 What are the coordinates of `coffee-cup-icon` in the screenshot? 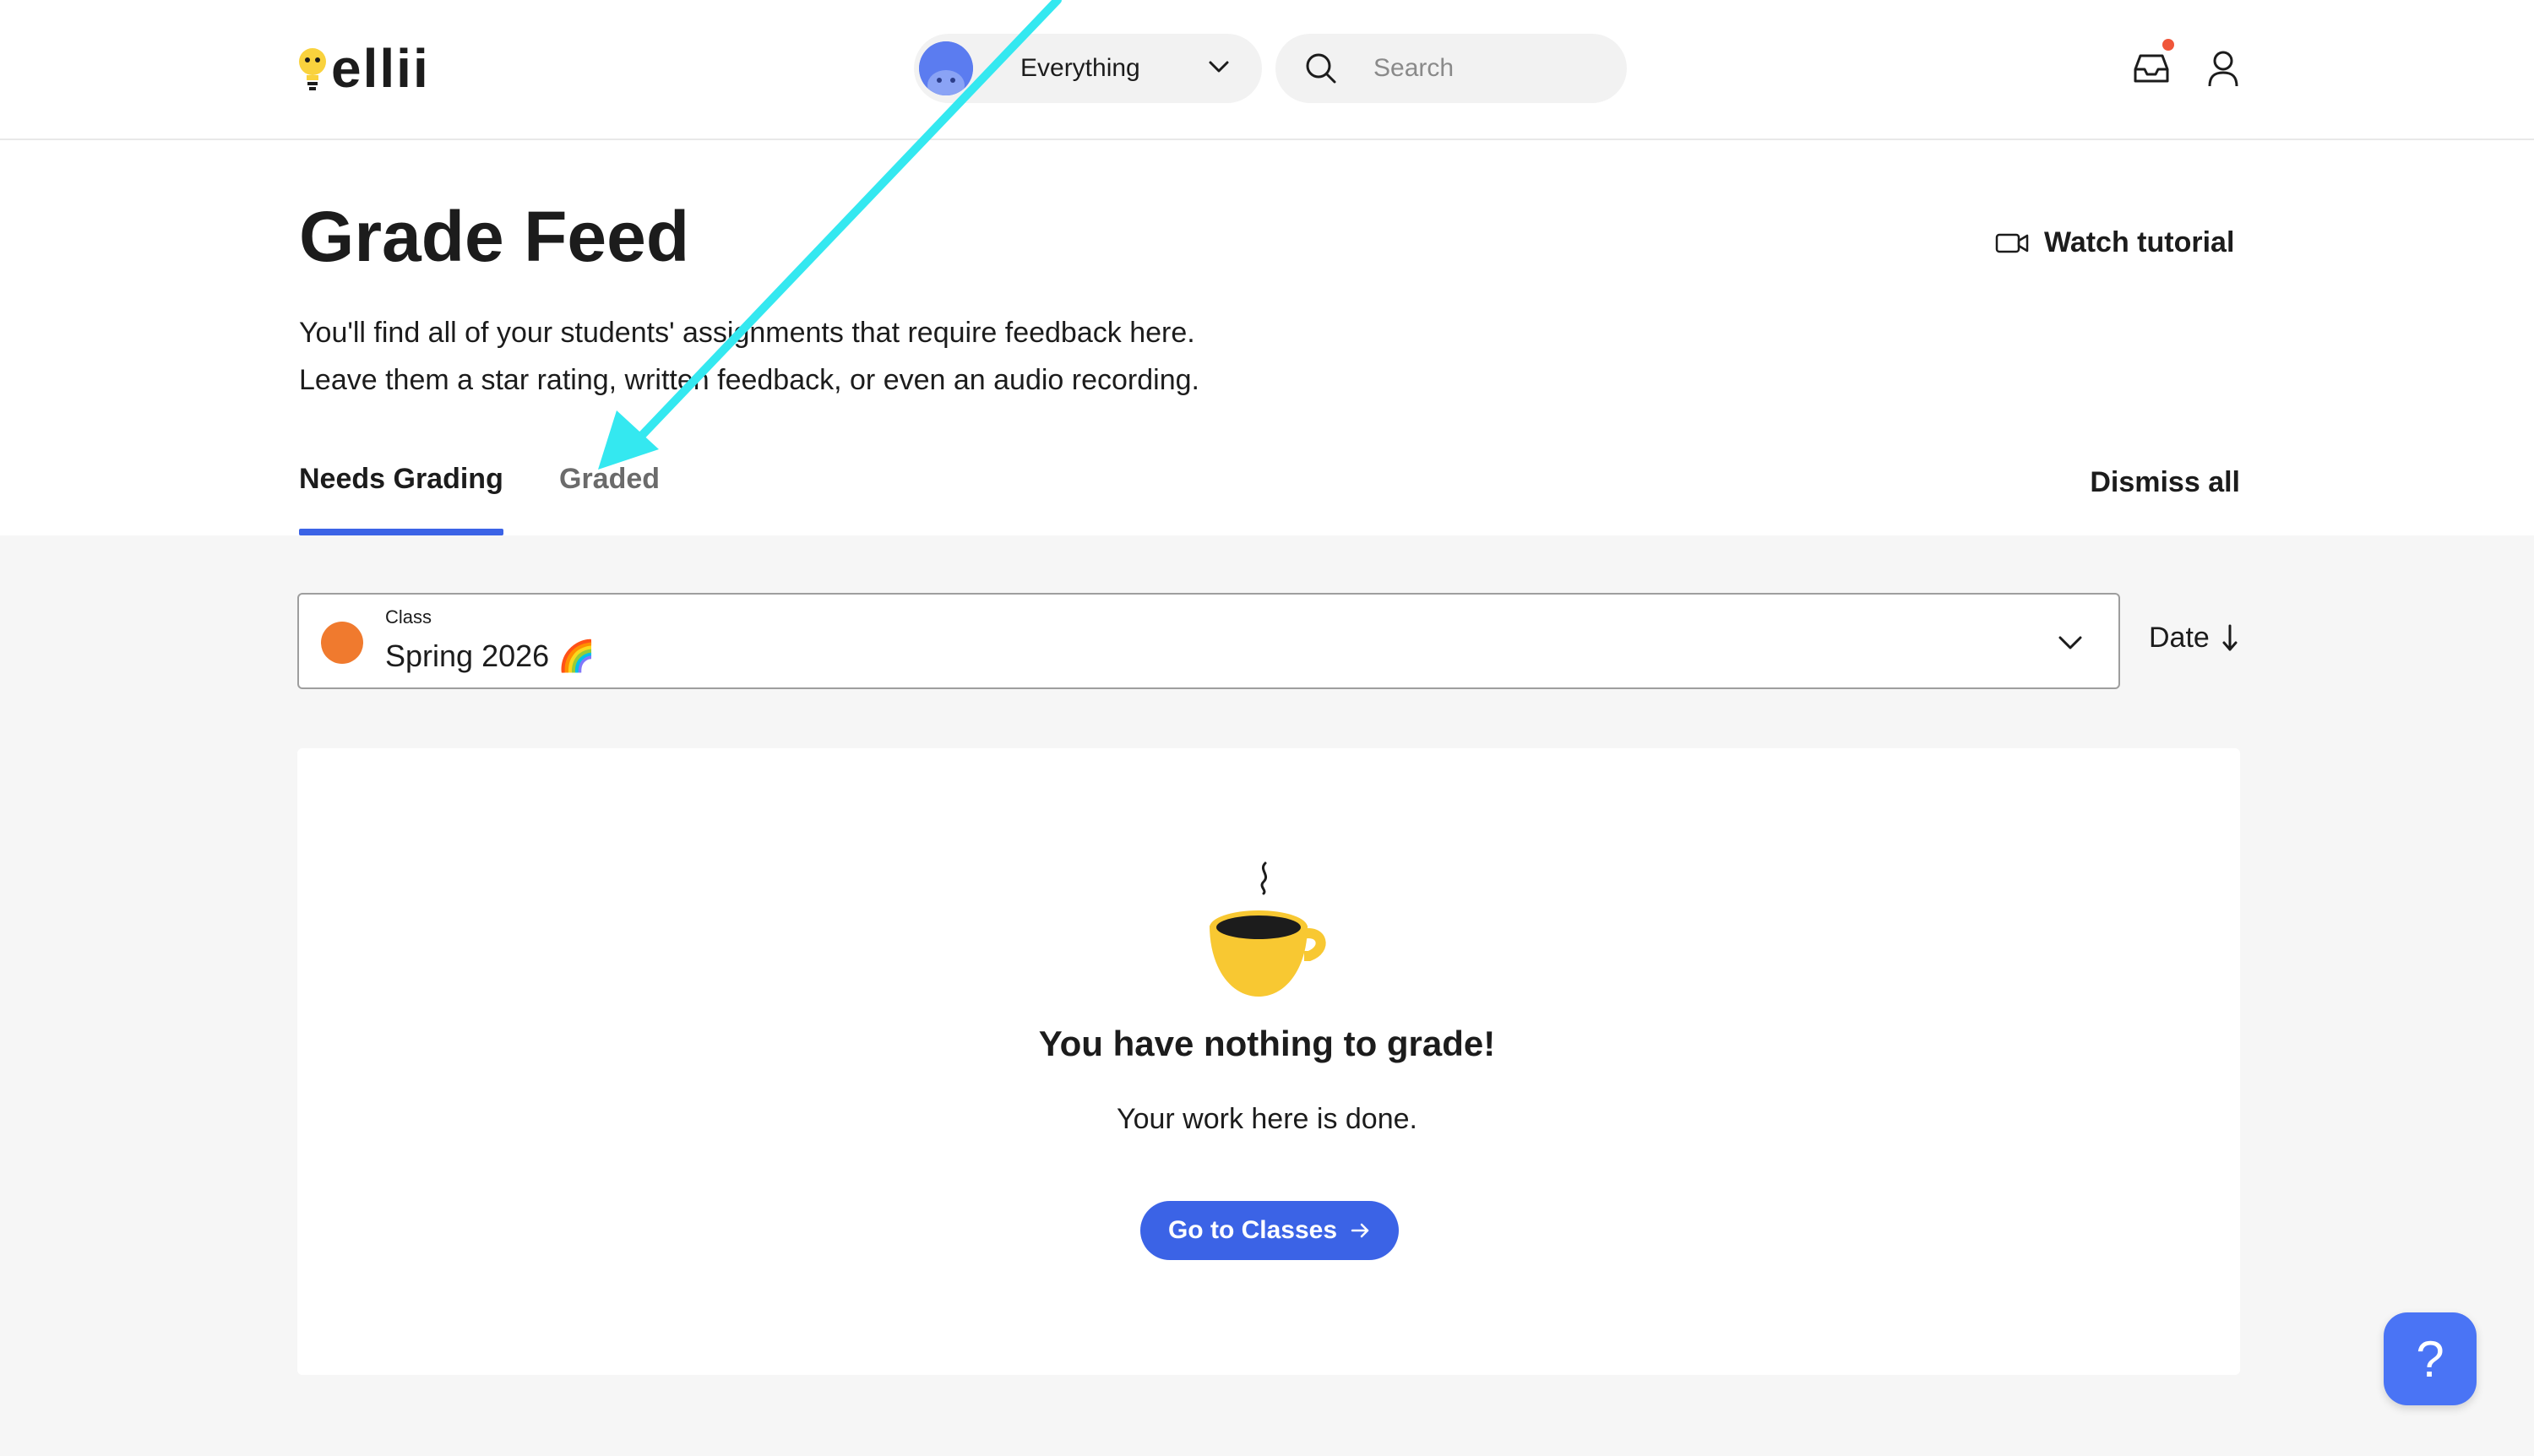 It's located at (1268, 929).